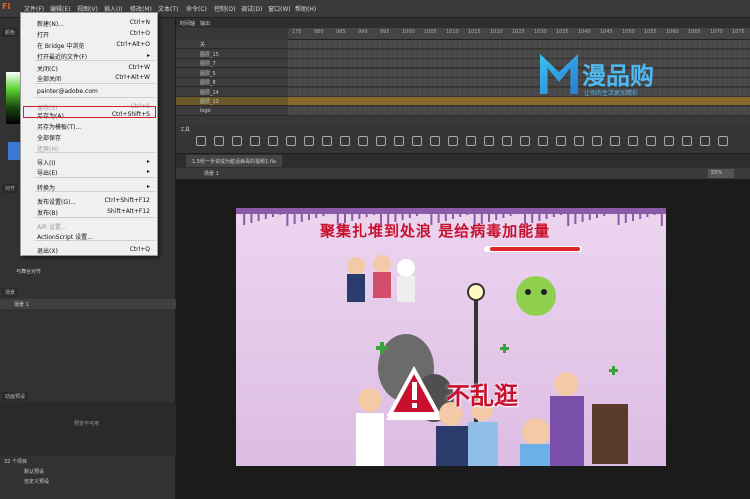 This screenshot has width=750, height=499. I want to click on preset-folder-custom: 自定义预设, so click(36, 481).